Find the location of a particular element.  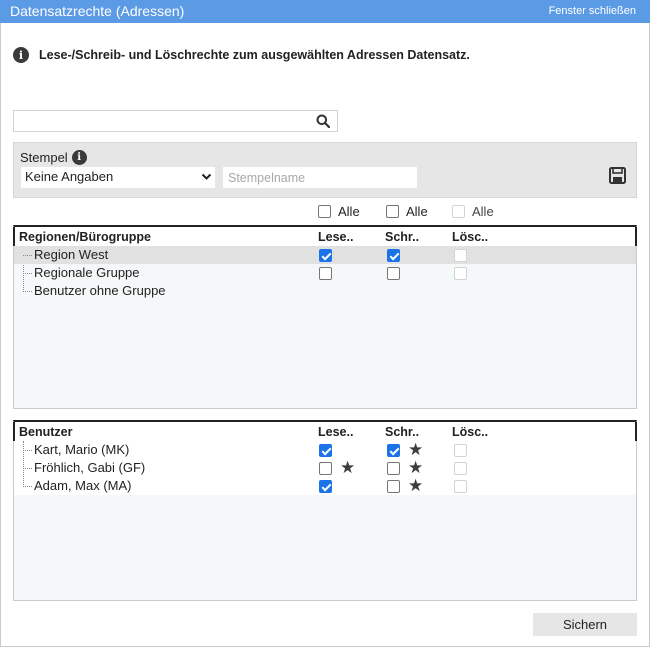

stempel-label-text: Stempel is located at coordinates (44, 157).